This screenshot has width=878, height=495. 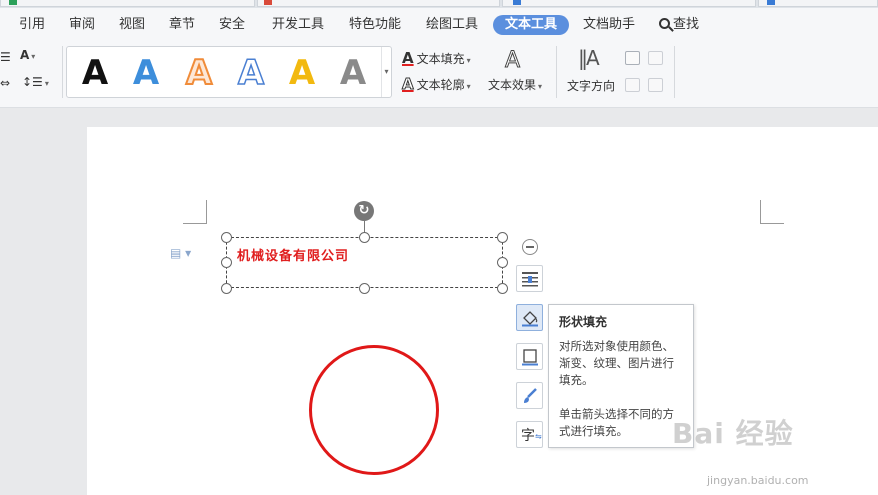 What do you see at coordinates (733, 433) in the screenshot?
I see `baidu-jingyan-watermark: Bai 经验` at bounding box center [733, 433].